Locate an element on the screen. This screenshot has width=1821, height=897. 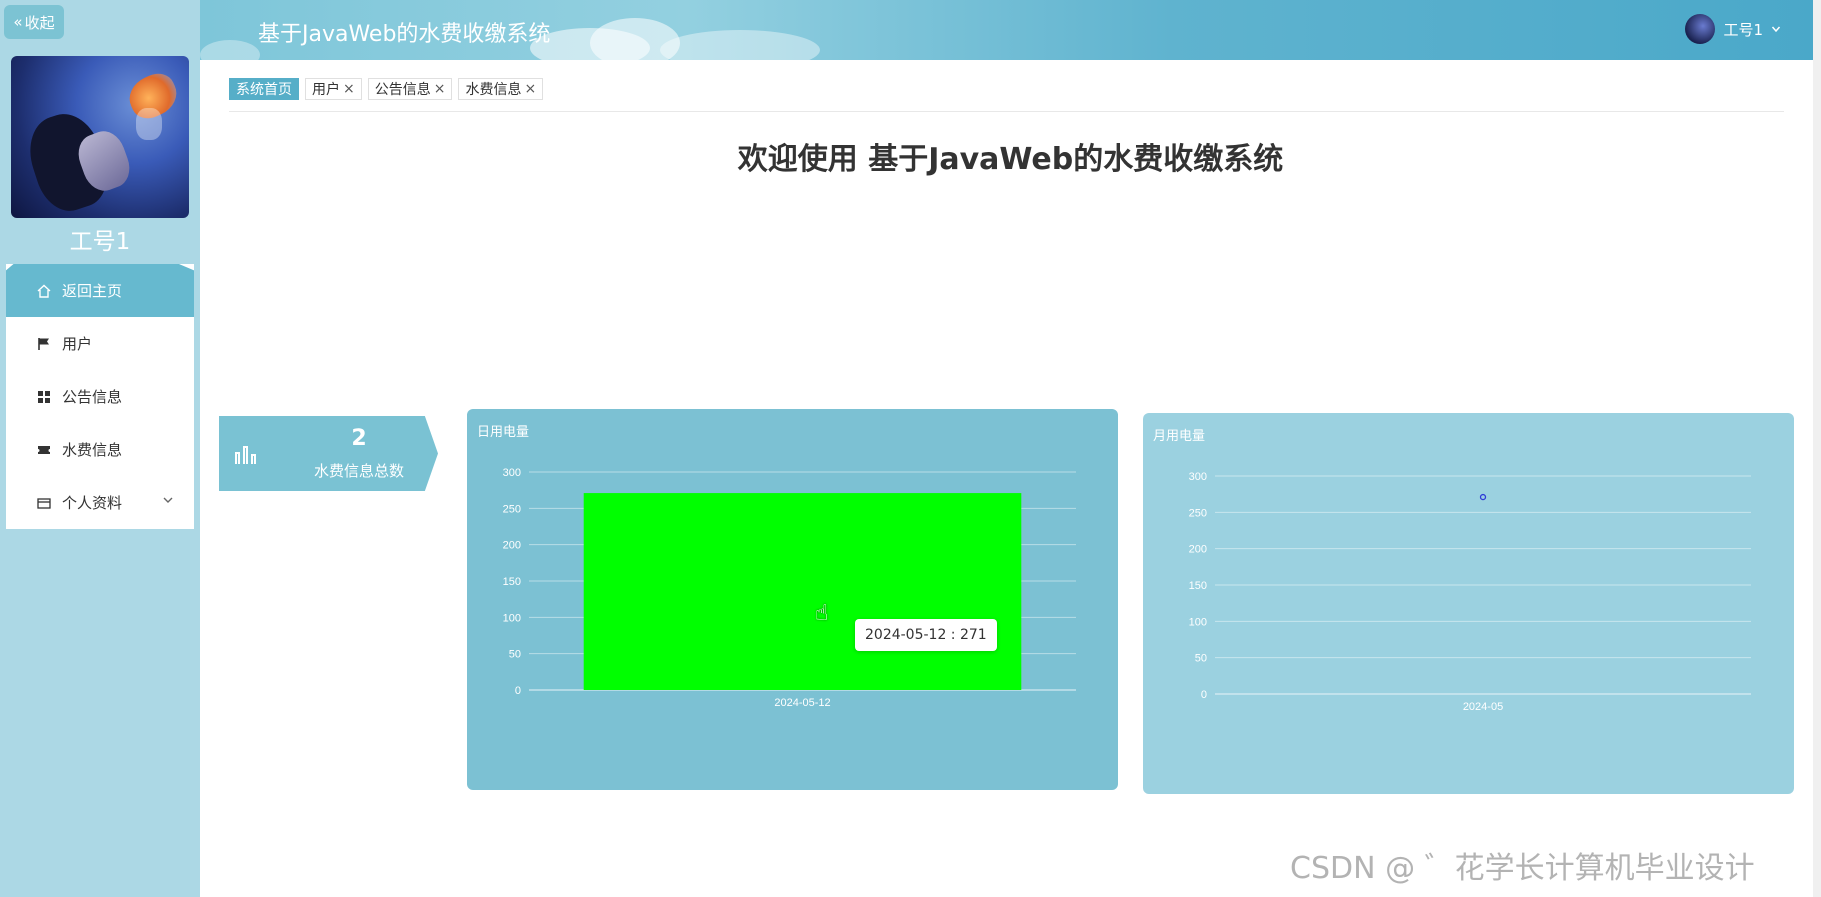
tab-water-fees: 水费信息 × is located at coordinates (501, 89).